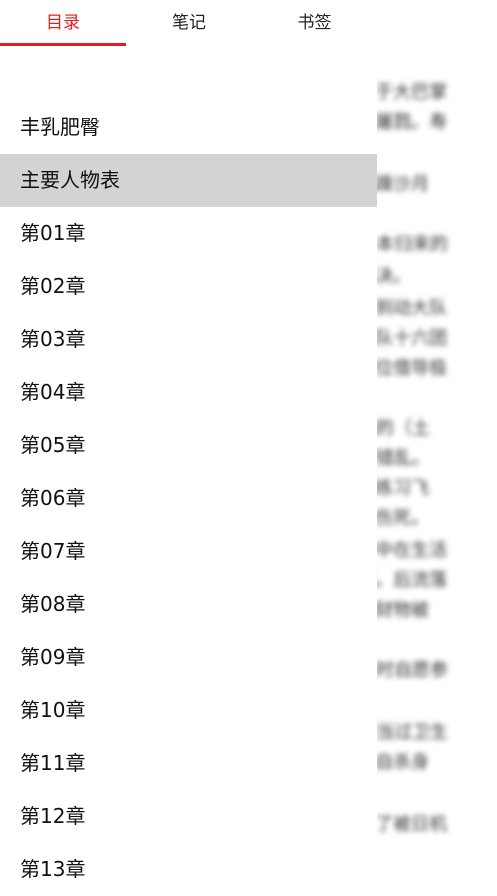  What do you see at coordinates (188, 233) in the screenshot?
I see `toc-item-chapter-01: 第01章` at bounding box center [188, 233].